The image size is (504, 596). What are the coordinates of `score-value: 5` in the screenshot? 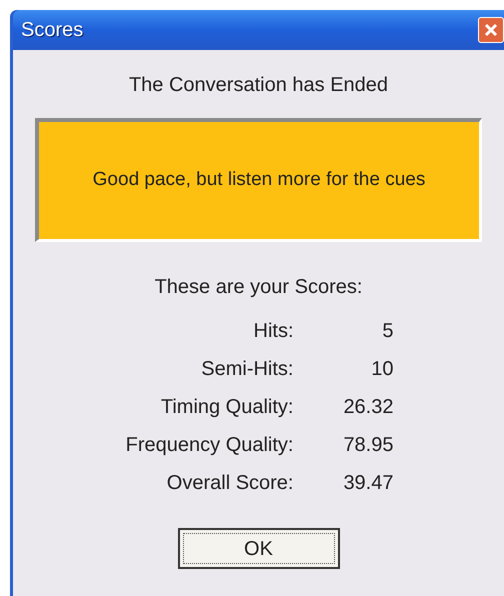 It's located at (387, 330).